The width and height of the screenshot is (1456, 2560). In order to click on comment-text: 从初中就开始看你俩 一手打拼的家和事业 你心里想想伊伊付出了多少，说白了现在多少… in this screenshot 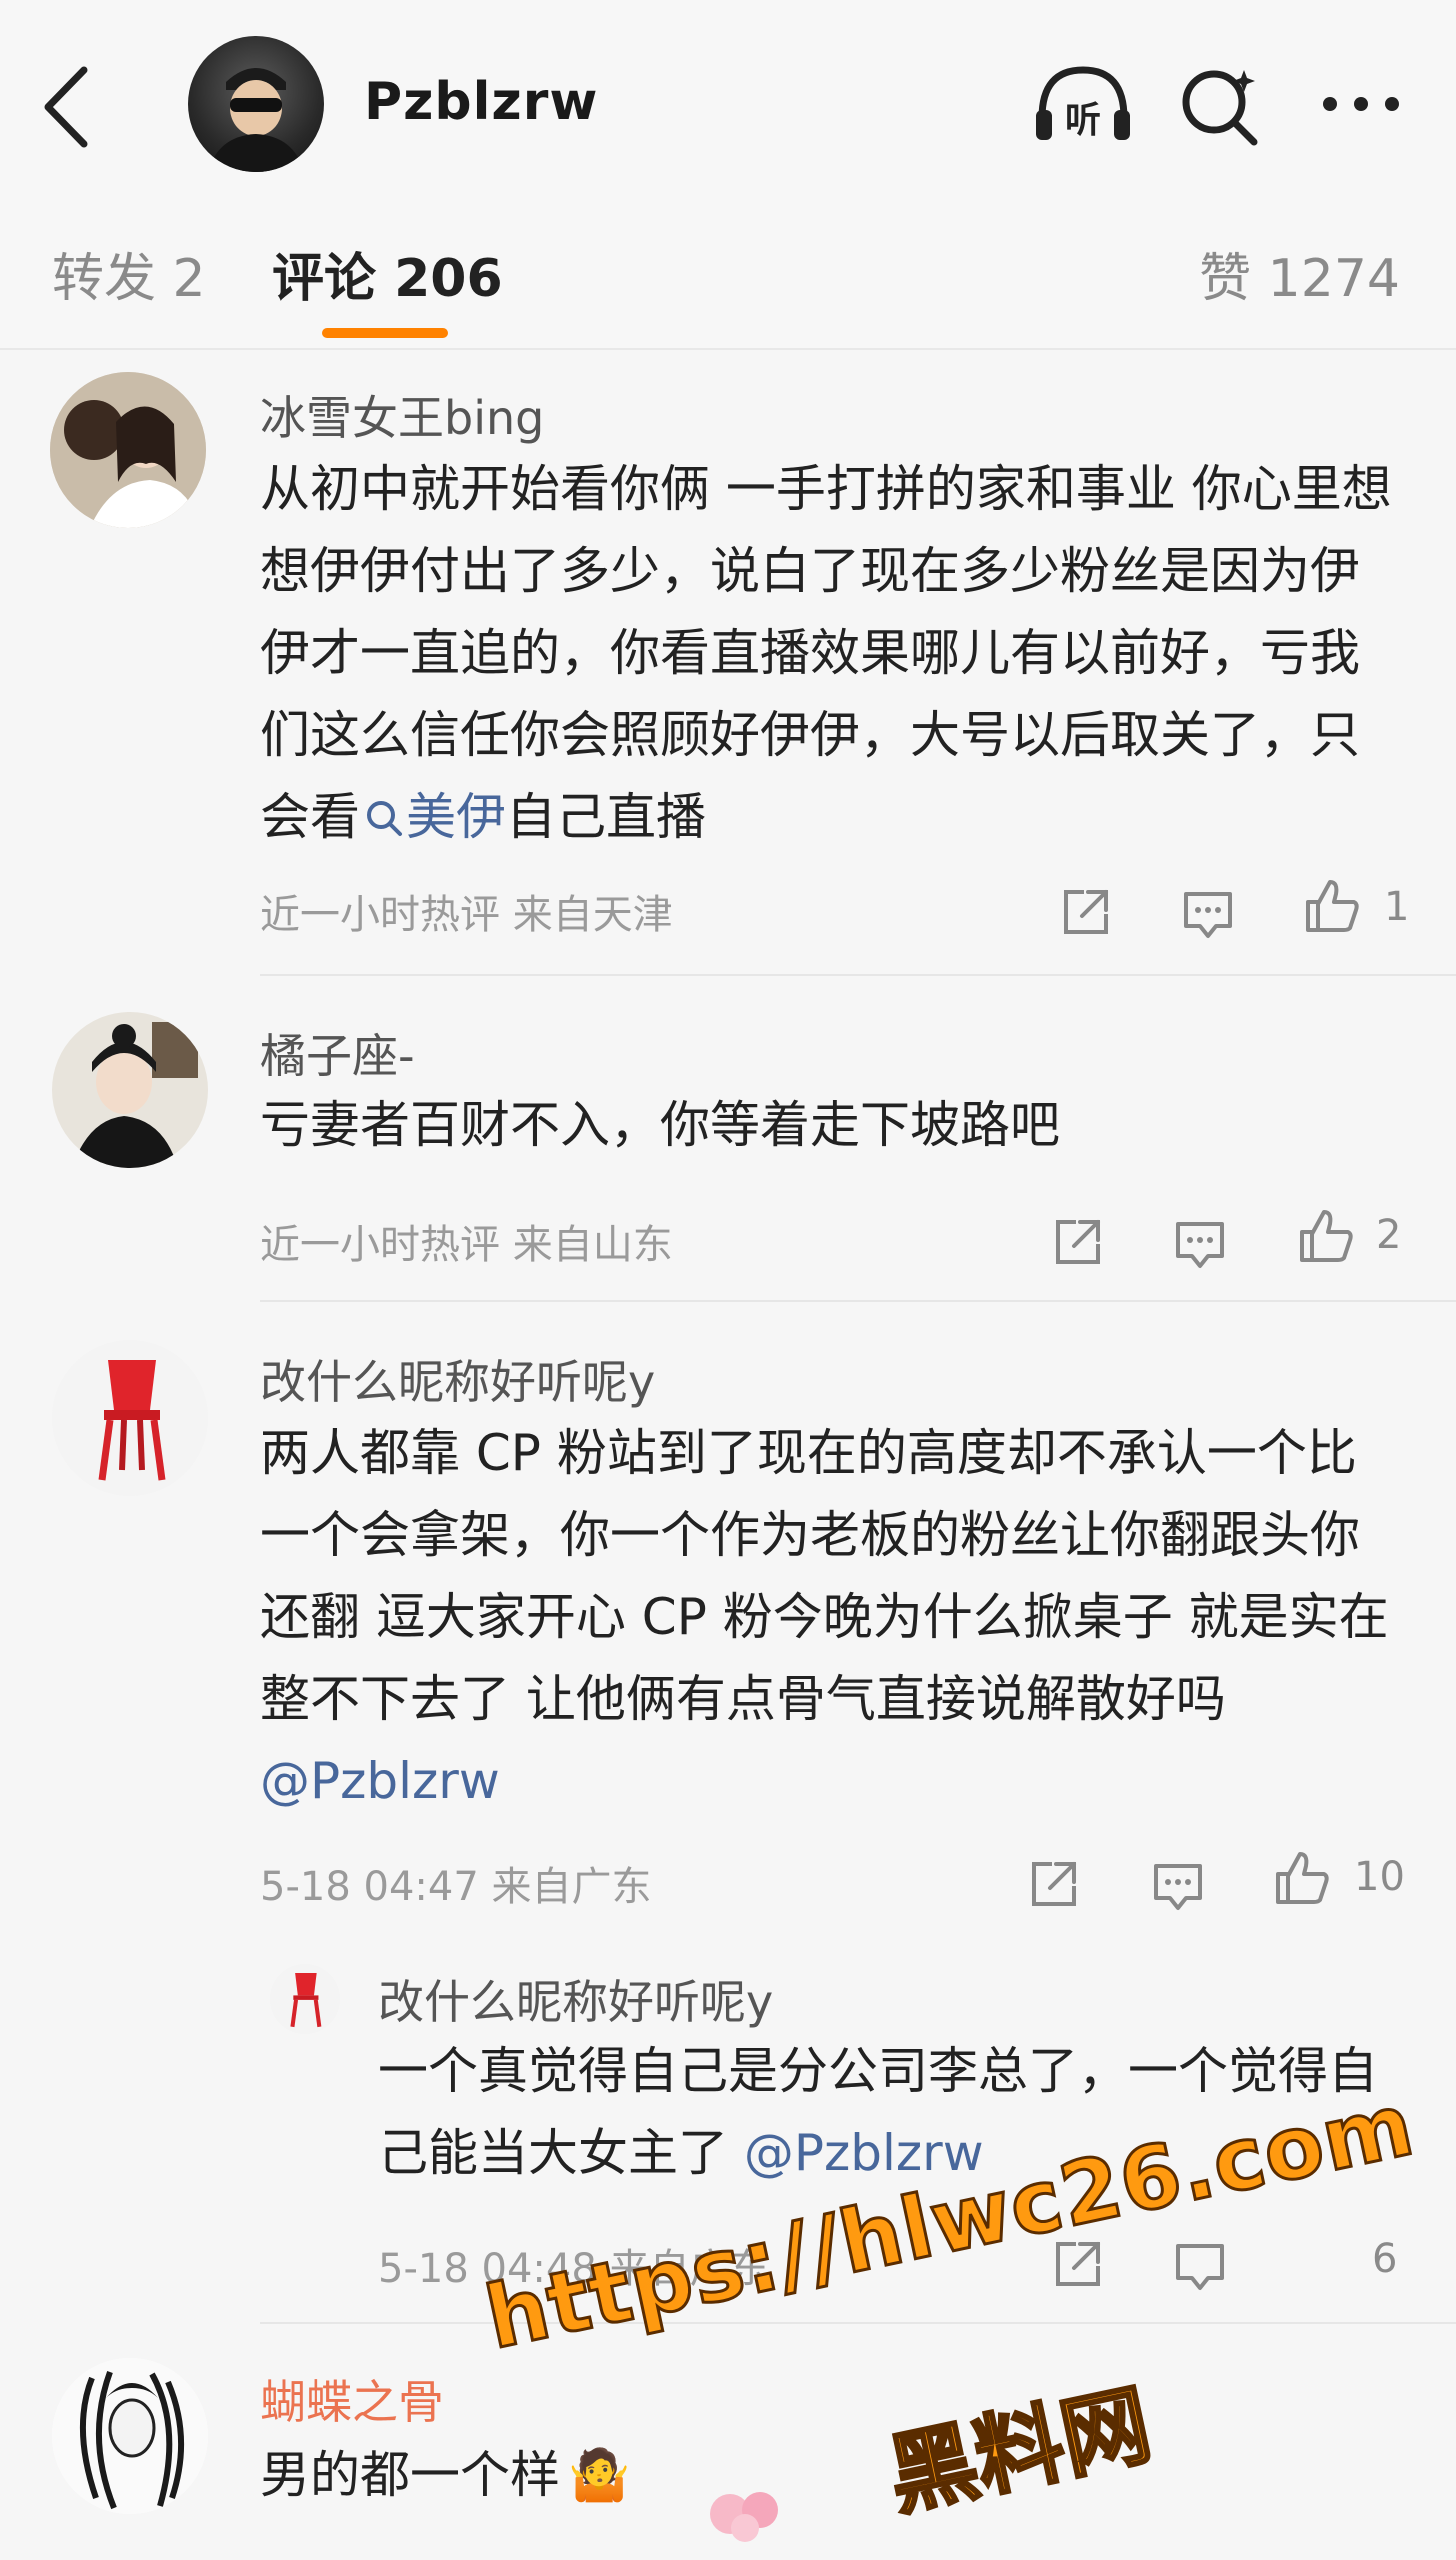, I will do `click(830, 653)`.